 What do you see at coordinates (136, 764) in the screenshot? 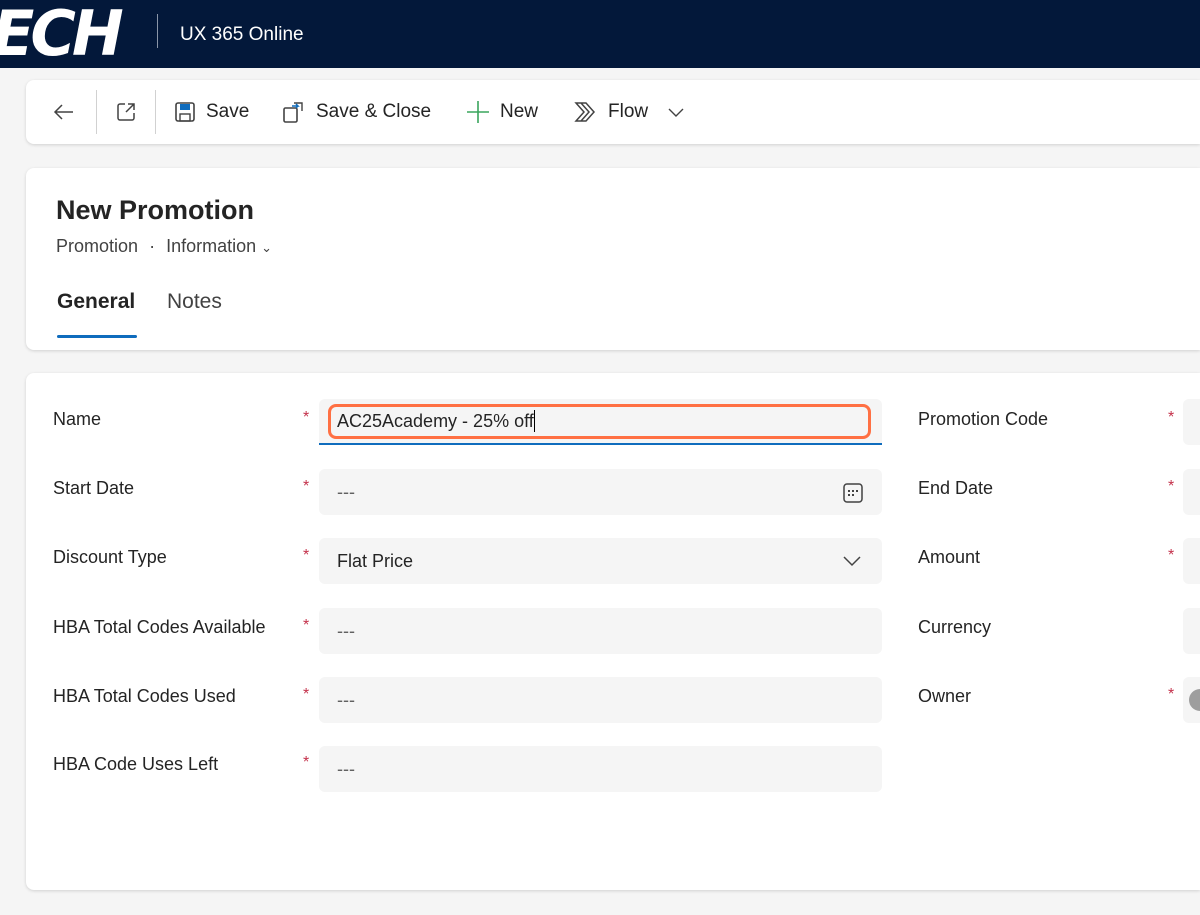
I see `code-uses-left-label: HBA Code Uses Left` at bounding box center [136, 764].